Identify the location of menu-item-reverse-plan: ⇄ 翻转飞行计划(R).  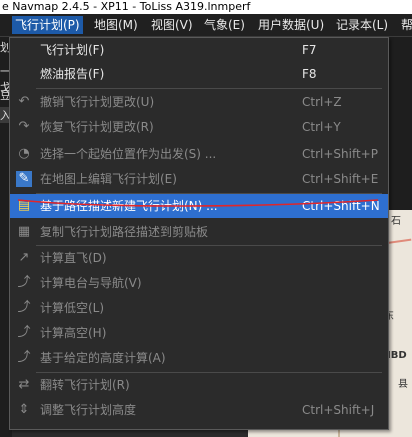
(199, 385).